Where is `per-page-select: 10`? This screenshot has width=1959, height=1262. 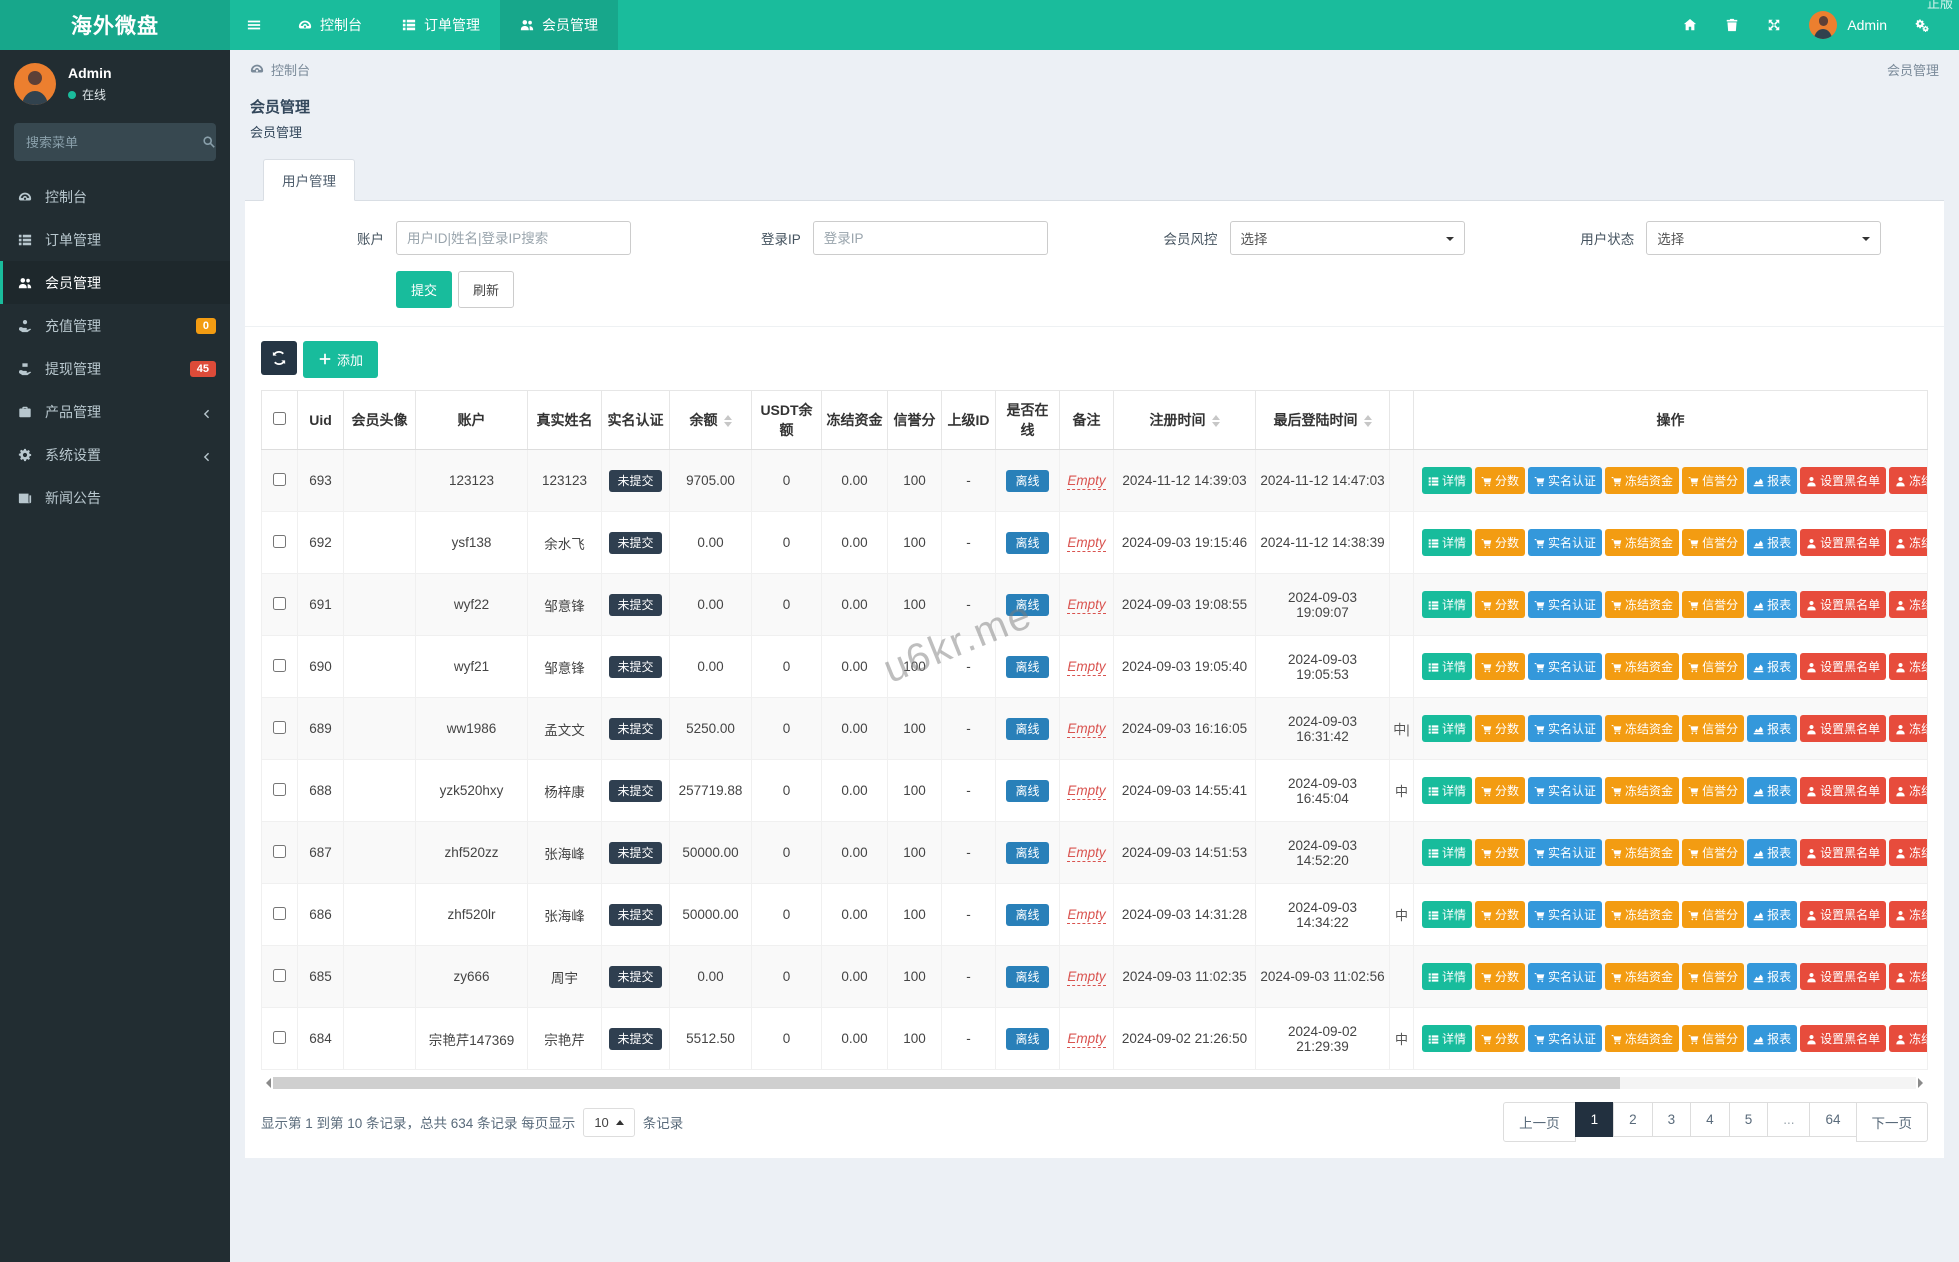 per-page-select: 10 is located at coordinates (609, 1122).